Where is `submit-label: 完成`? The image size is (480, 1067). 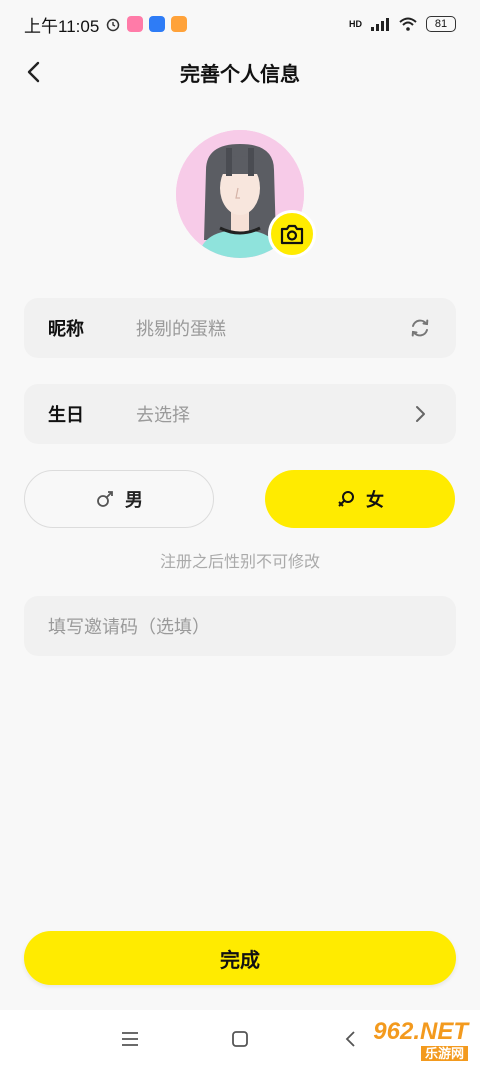
submit-label: 完成 is located at coordinates (240, 960).